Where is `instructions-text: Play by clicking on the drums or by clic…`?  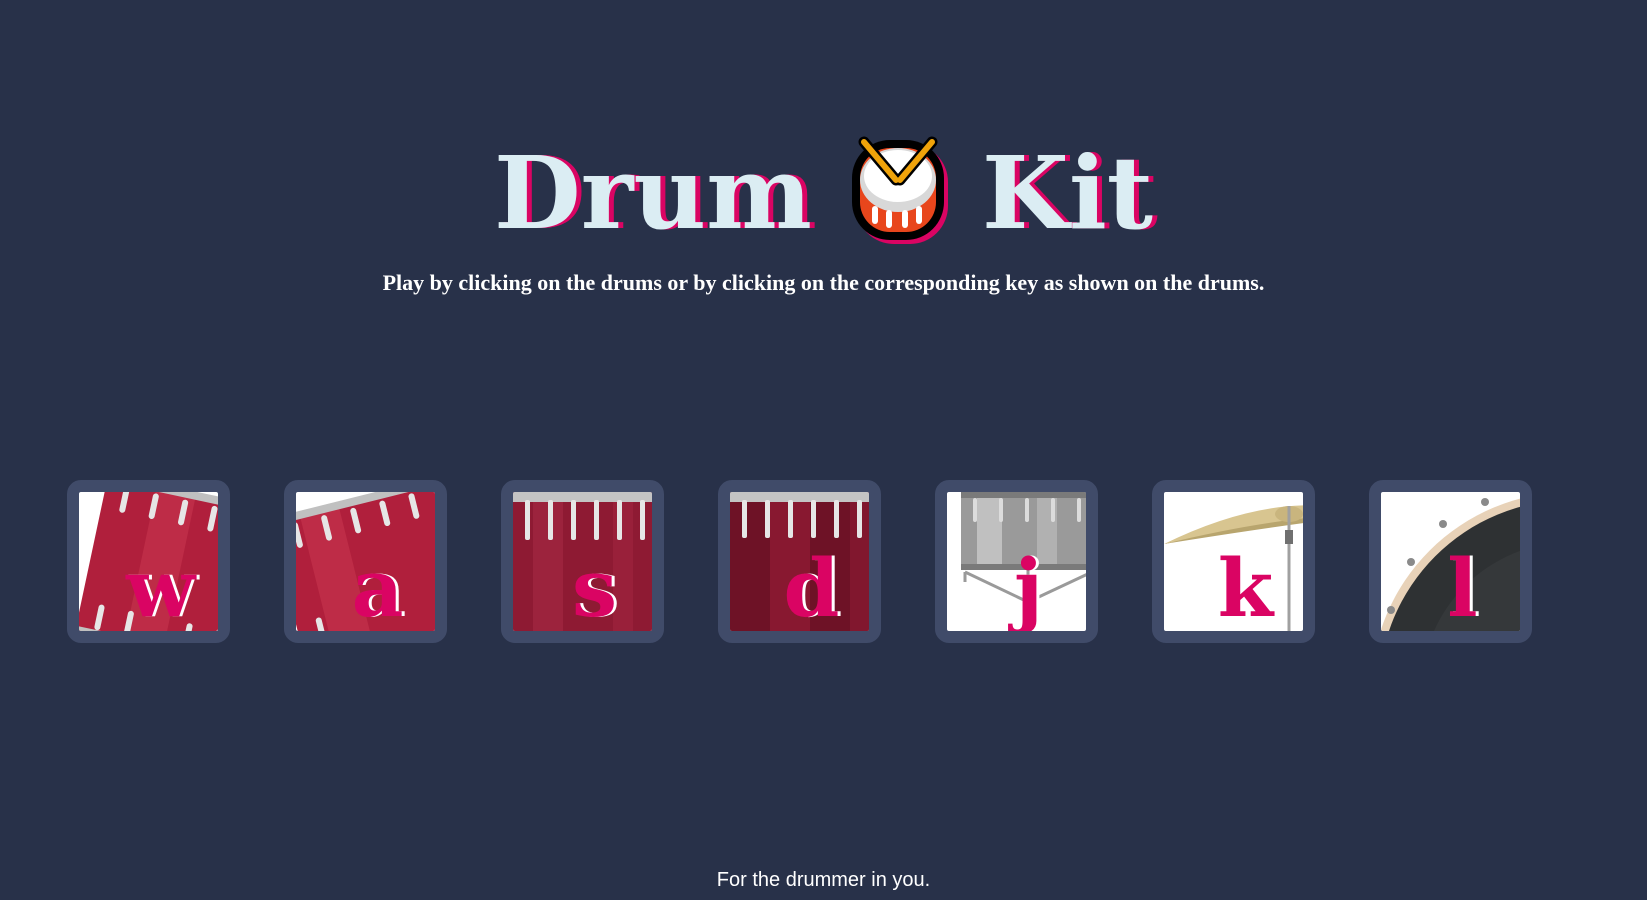
instructions-text: Play by clicking on the drums or by clic… is located at coordinates (823, 282).